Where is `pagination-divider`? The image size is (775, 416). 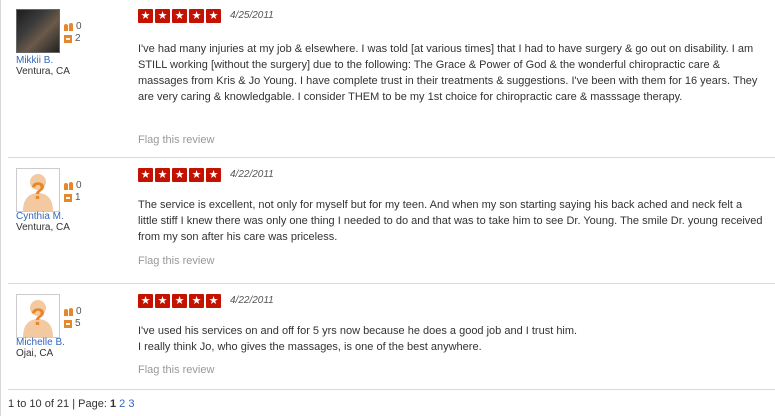
pagination-divider is located at coordinates (391, 389).